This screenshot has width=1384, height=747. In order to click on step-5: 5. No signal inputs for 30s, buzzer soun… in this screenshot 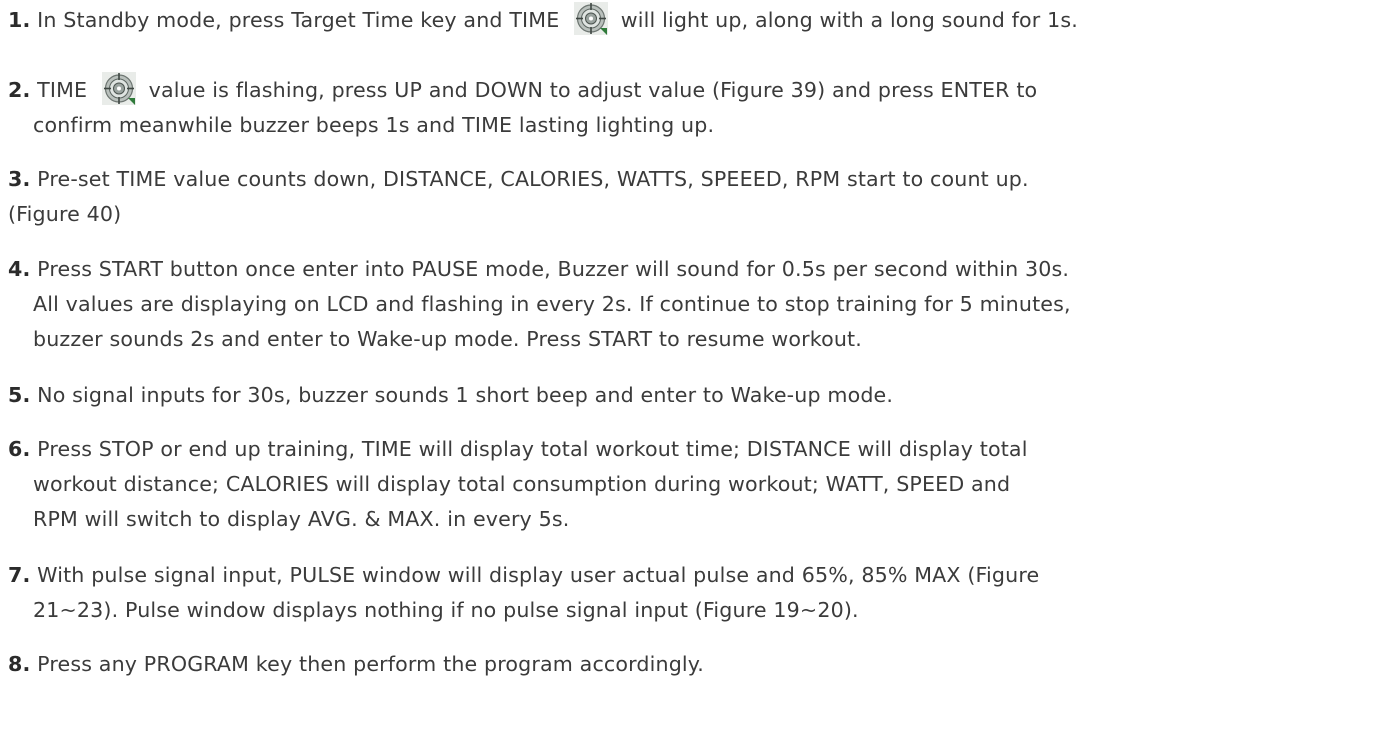, I will do `click(693, 395)`.